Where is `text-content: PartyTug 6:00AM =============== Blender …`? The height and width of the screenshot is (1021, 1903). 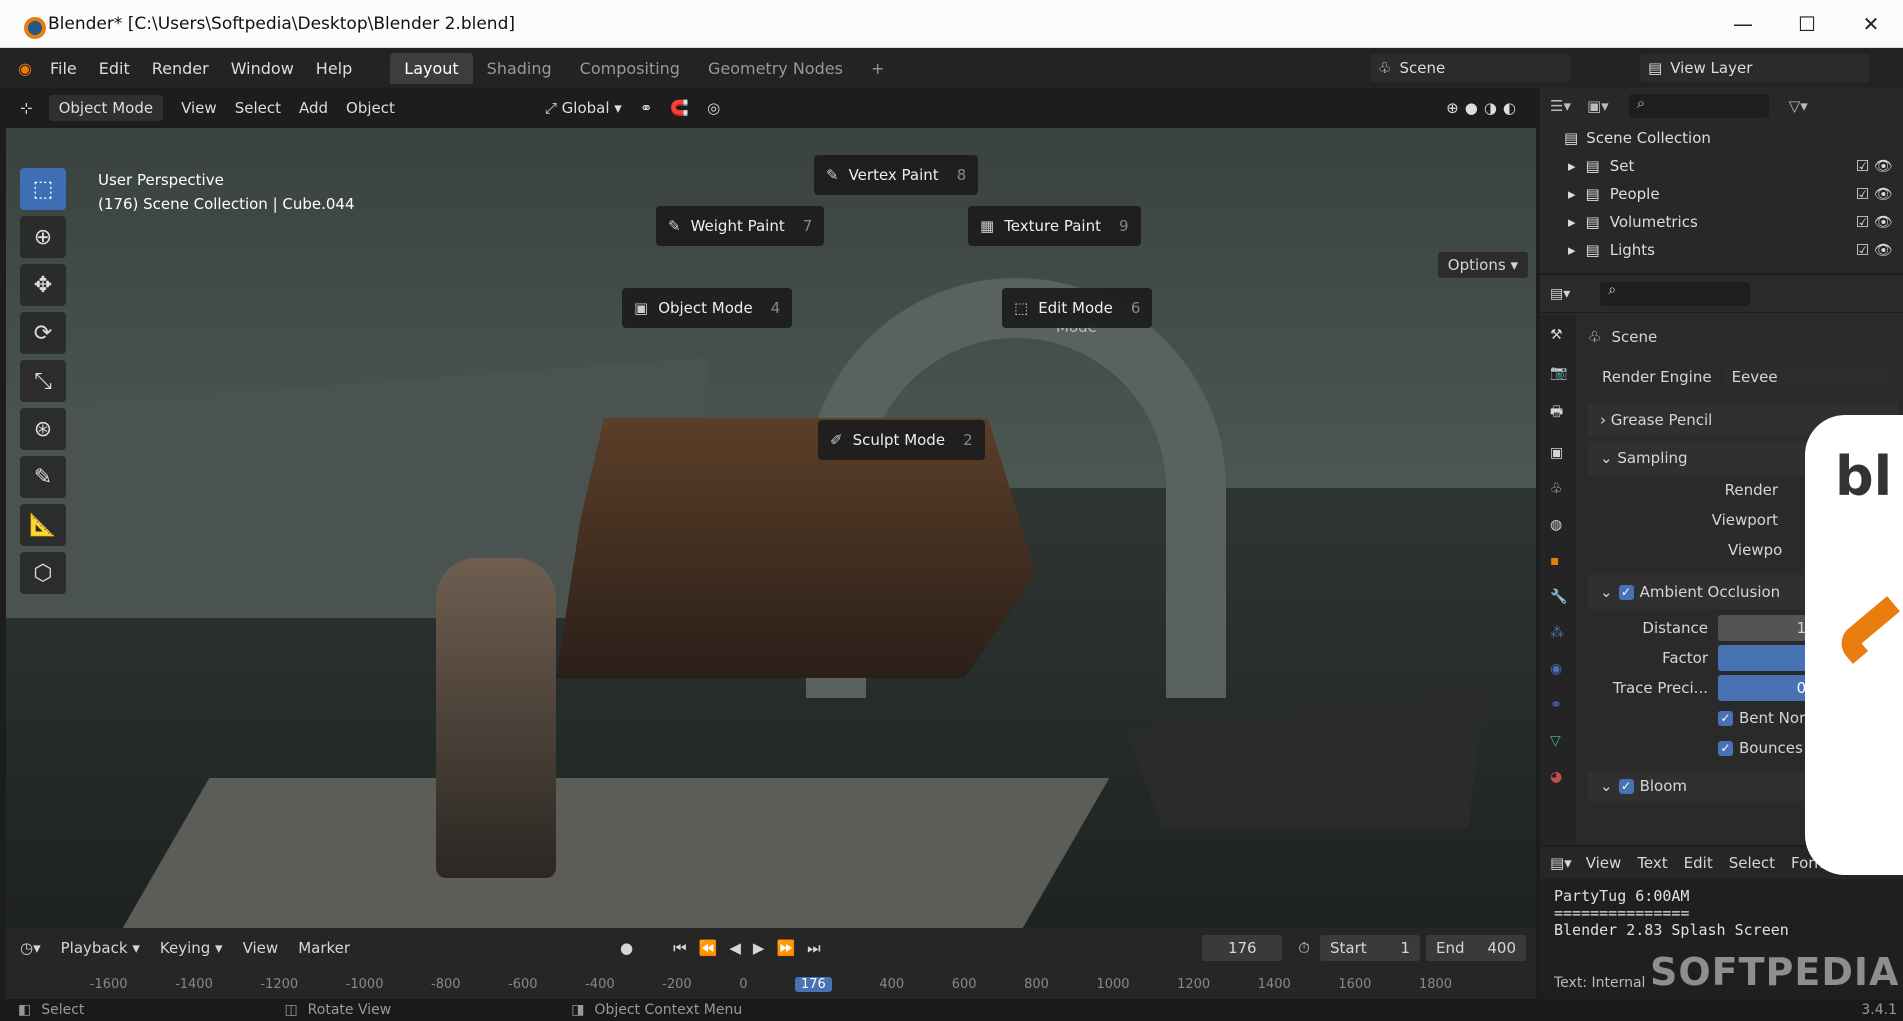 text-content: PartyTug 6:00AM =============== Blender … is located at coordinates (1721, 913).